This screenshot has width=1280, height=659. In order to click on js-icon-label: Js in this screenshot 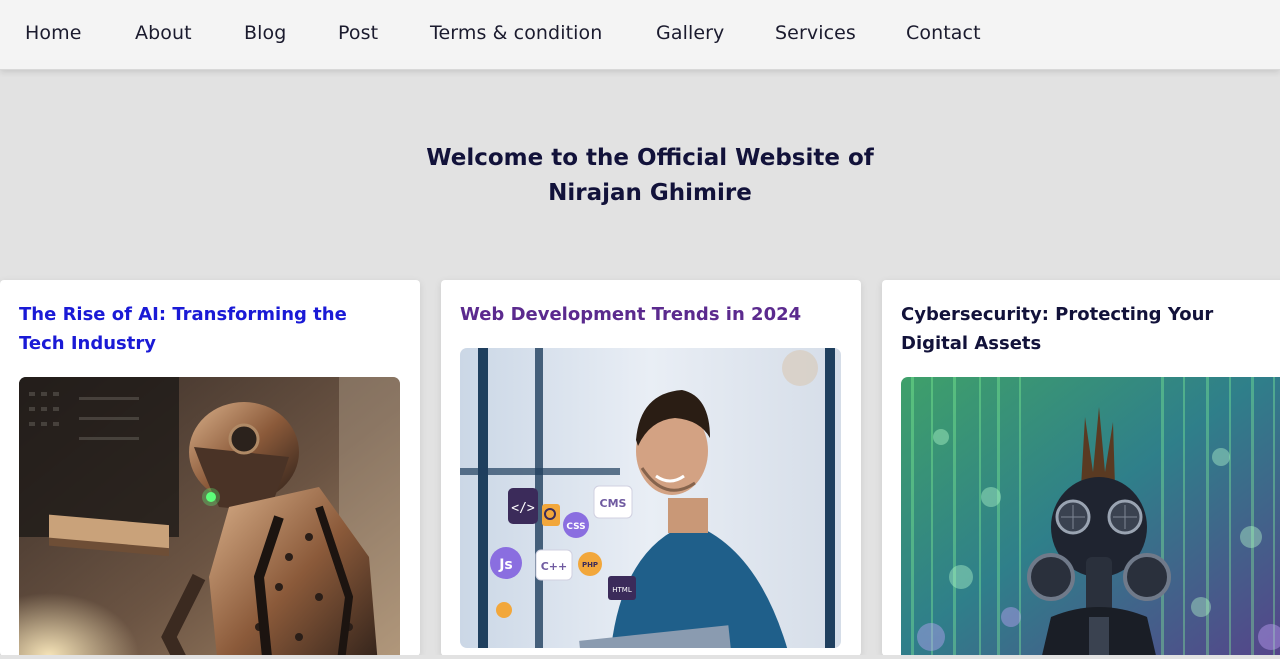, I will do `click(505, 565)`.